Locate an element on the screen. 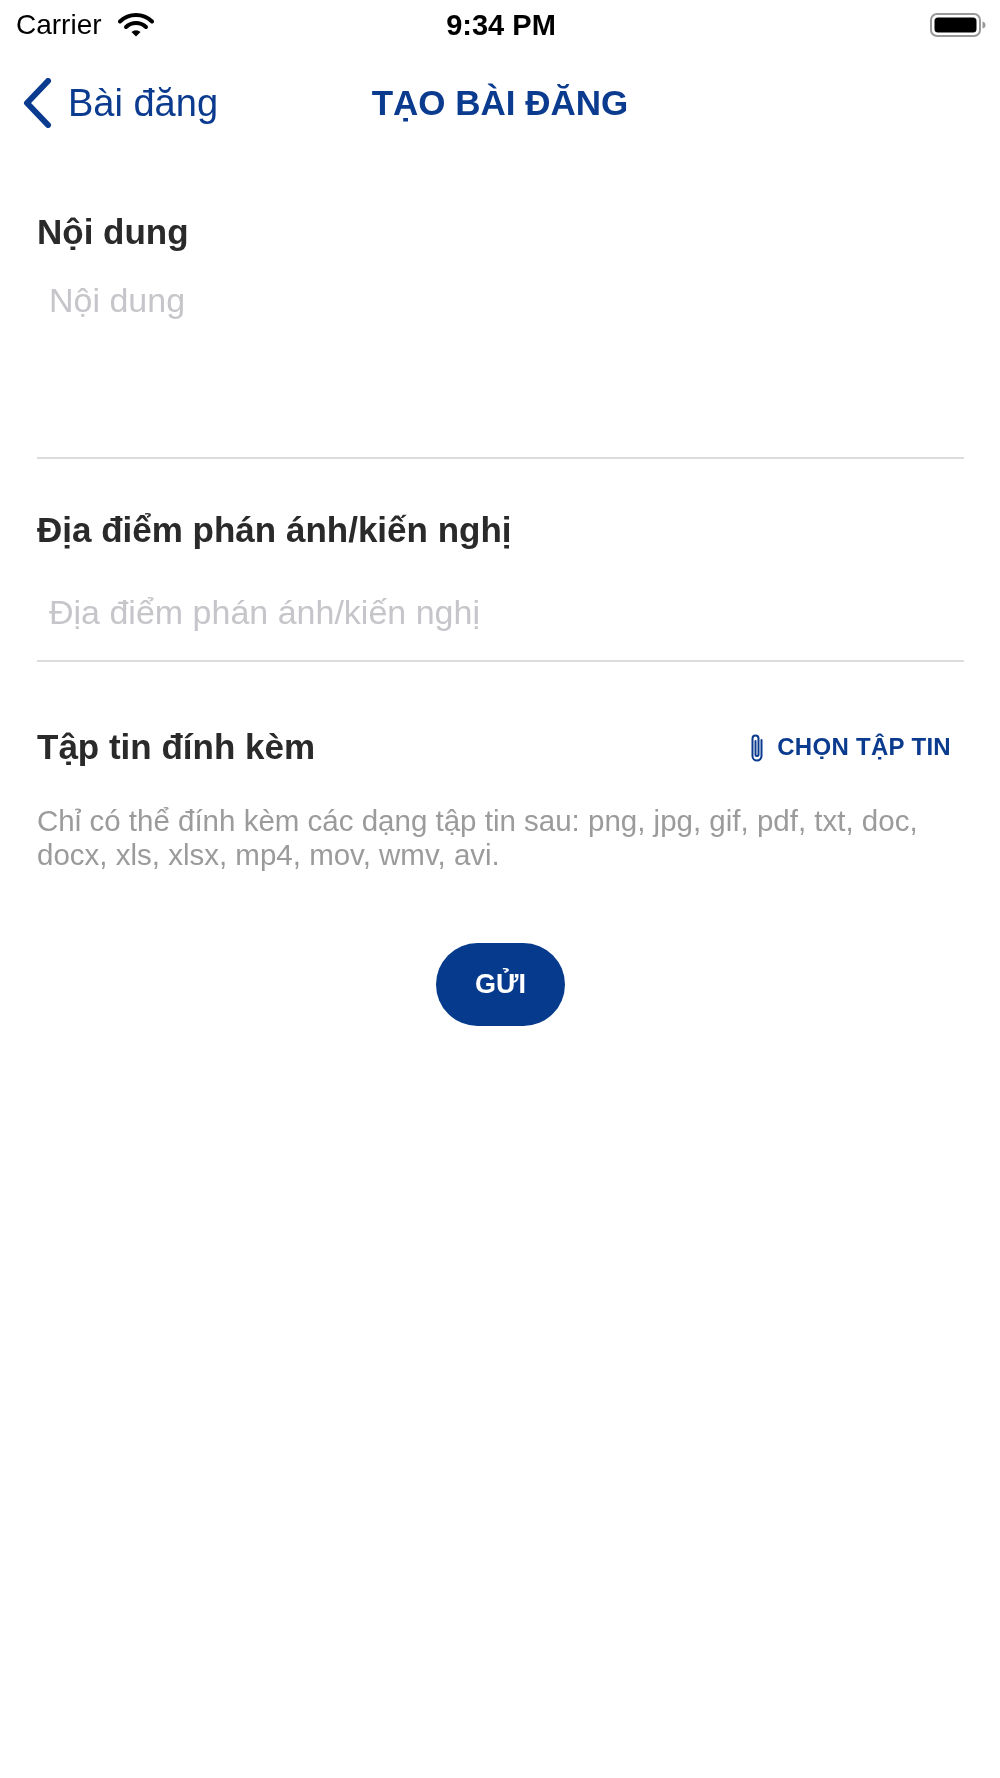 This screenshot has height=1778, width=1000. carrier-label: Carrier is located at coordinates (59, 25).